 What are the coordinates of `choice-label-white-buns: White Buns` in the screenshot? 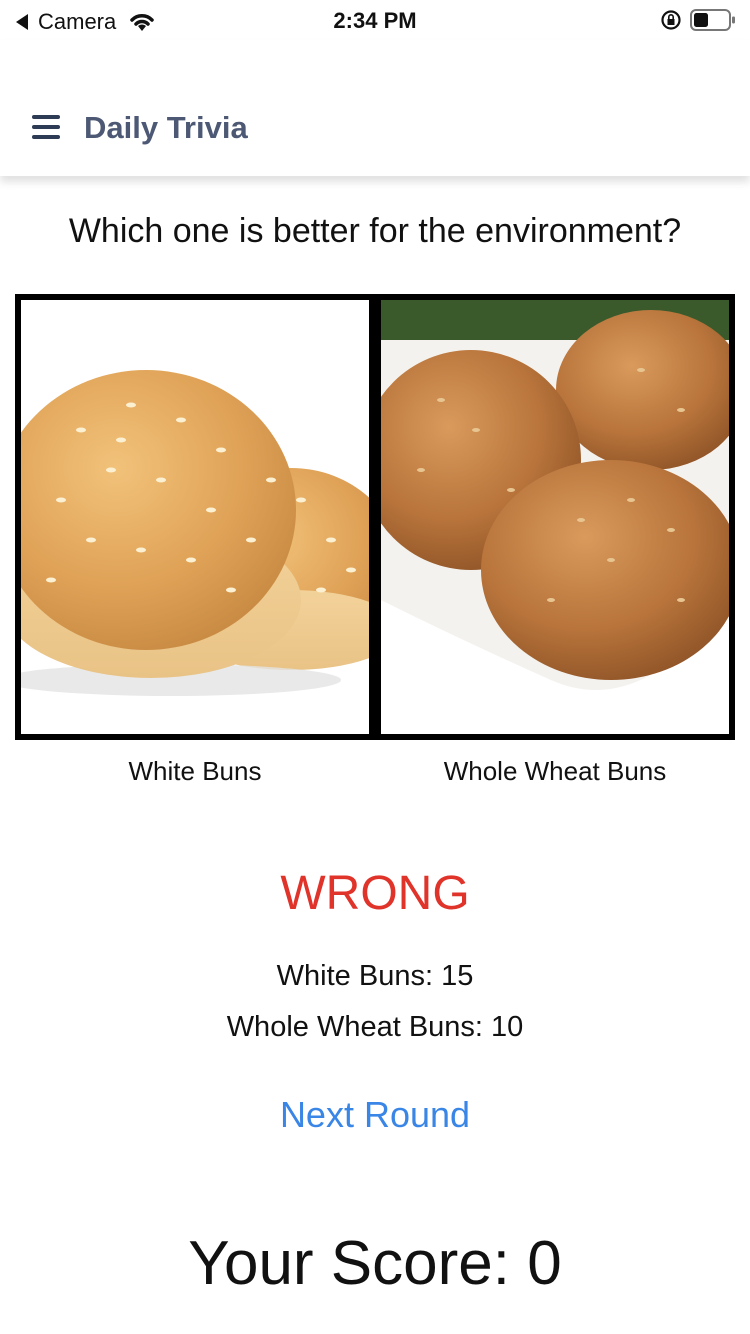 It's located at (195, 771).